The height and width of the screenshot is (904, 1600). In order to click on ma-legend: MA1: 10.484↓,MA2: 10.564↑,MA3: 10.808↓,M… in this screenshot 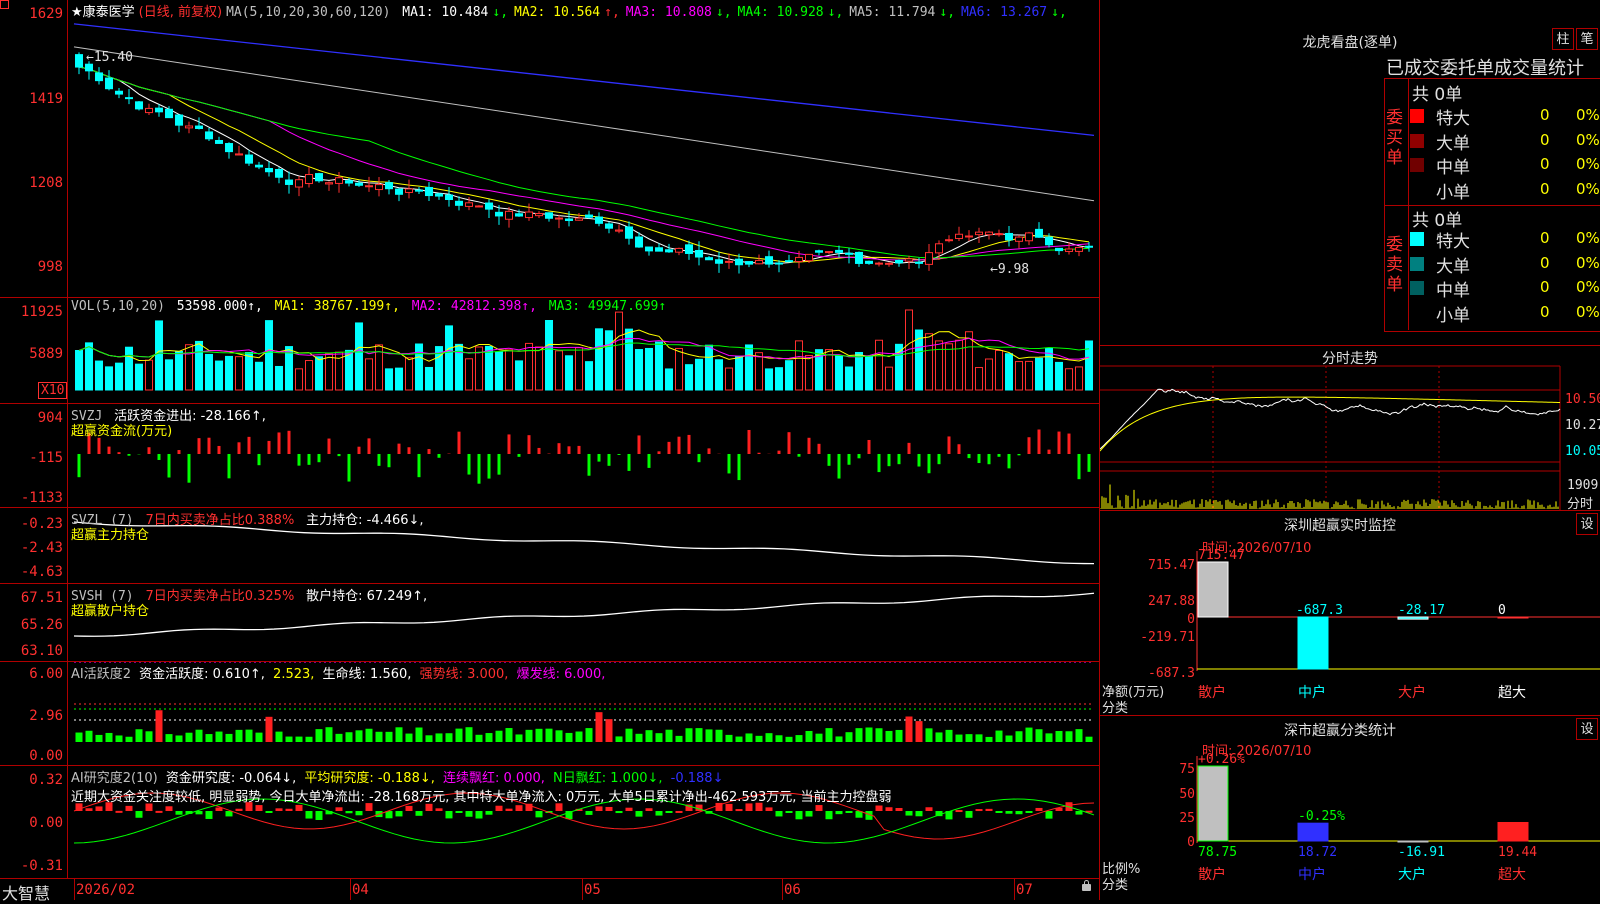, I will do `click(737, 12)`.